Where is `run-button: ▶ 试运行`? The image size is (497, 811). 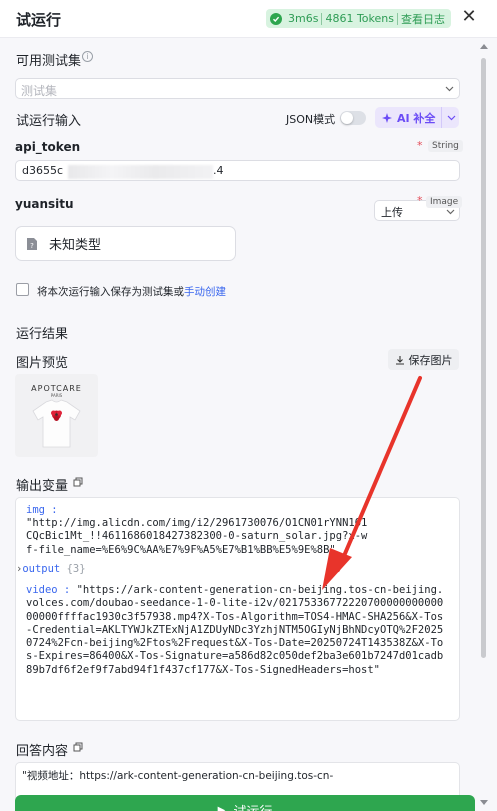
run-button: ▶ 试运行 is located at coordinates (245, 803).